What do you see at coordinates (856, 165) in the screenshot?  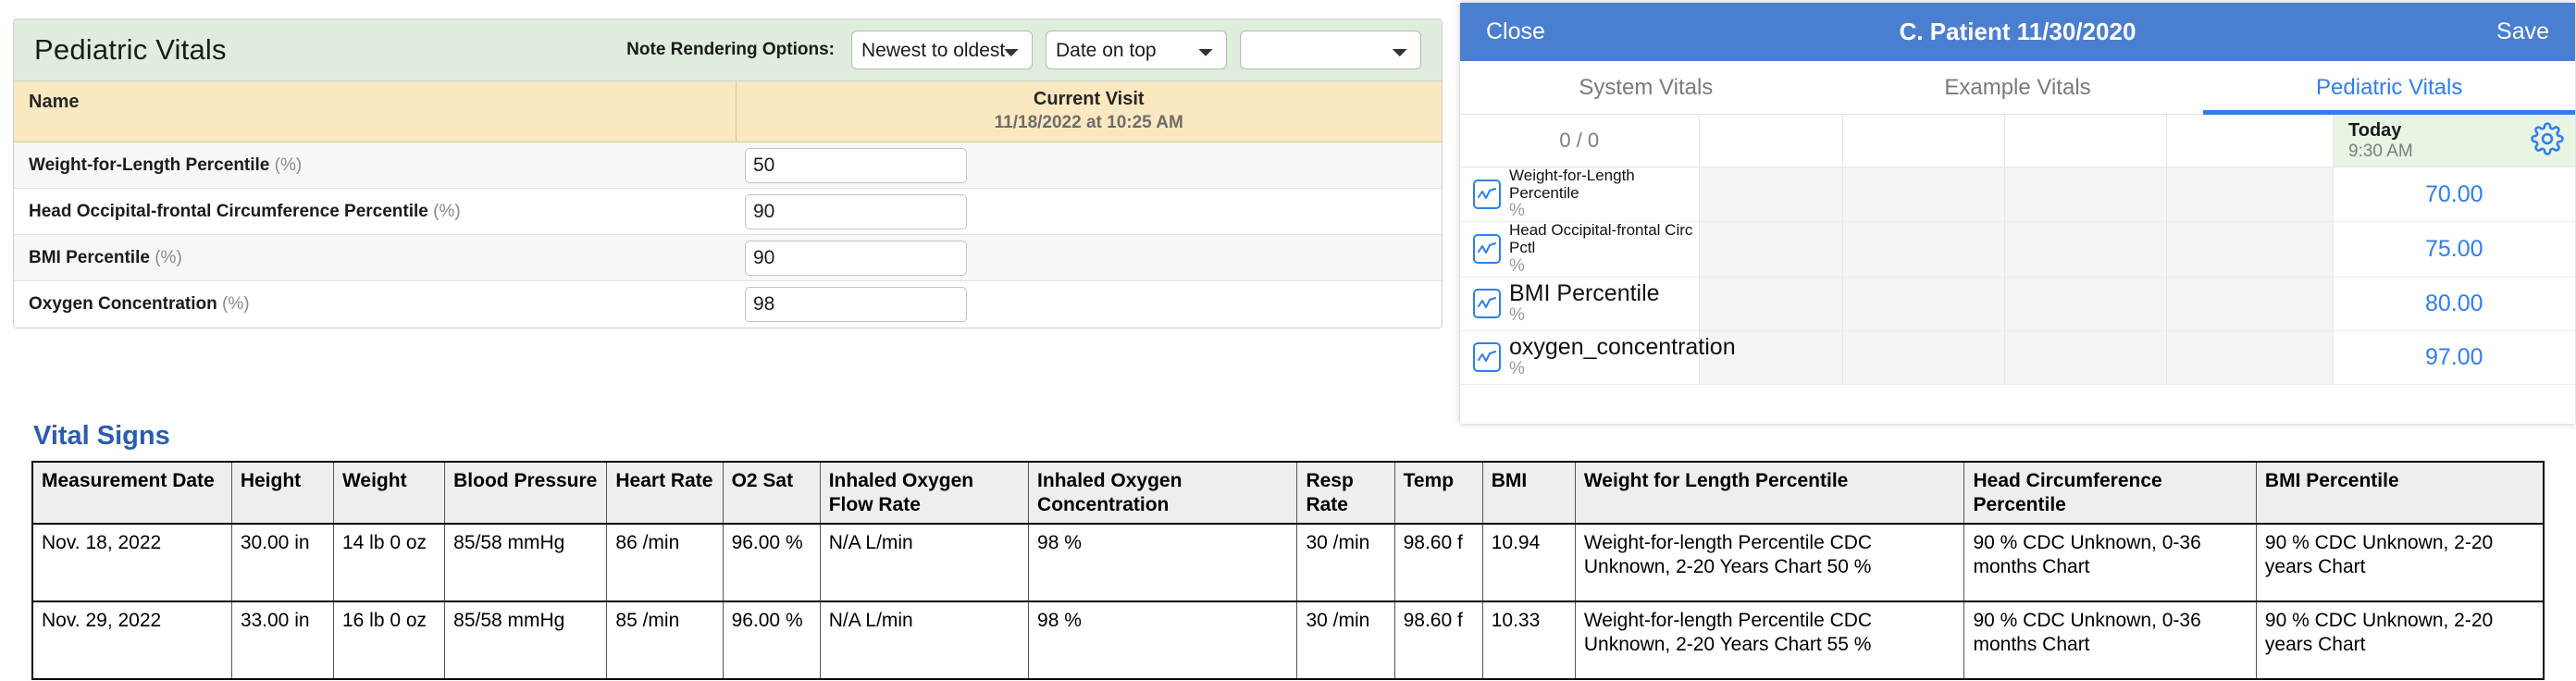 I see `weight-for-length-percentile-input` at bounding box center [856, 165].